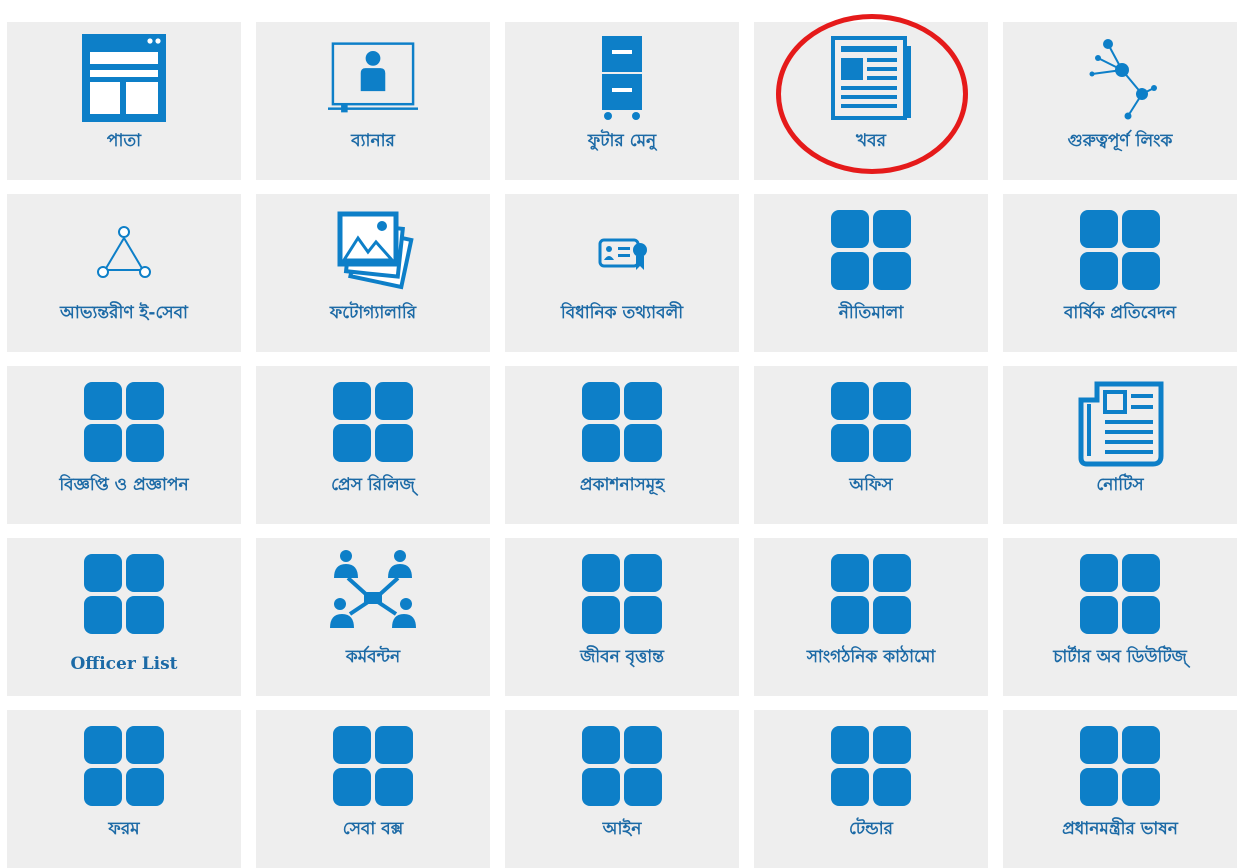 The image size is (1251, 868). I want to click on tile-label: সাংগঠনিক কাঠামো, so click(871, 657).